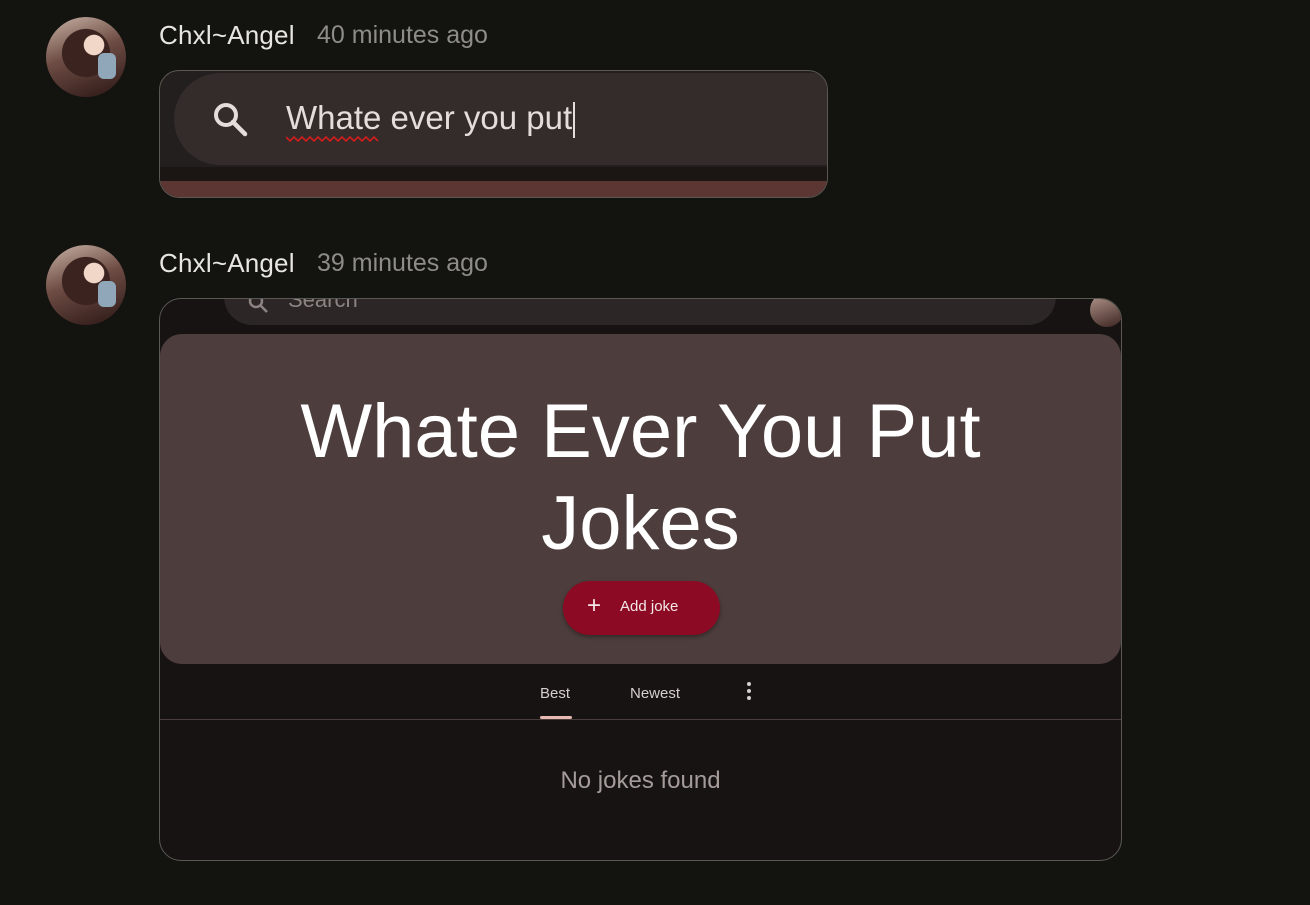 Image resolution: width=1310 pixels, height=905 pixels. Describe the element at coordinates (402, 263) in the screenshot. I see `message-timestamp: 39 minutes ago` at that location.